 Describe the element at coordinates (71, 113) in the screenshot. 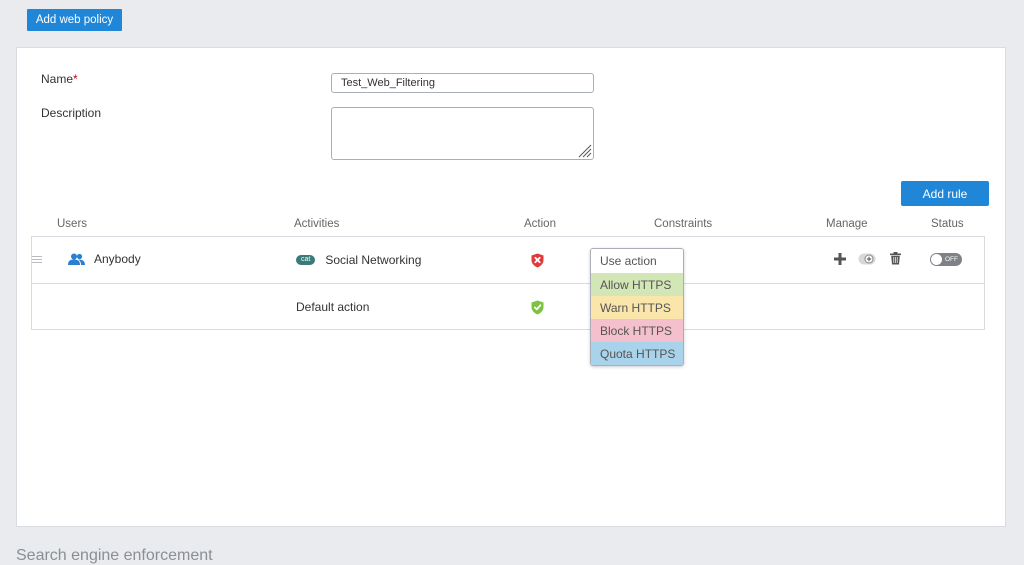

I see `description-label: Description` at that location.